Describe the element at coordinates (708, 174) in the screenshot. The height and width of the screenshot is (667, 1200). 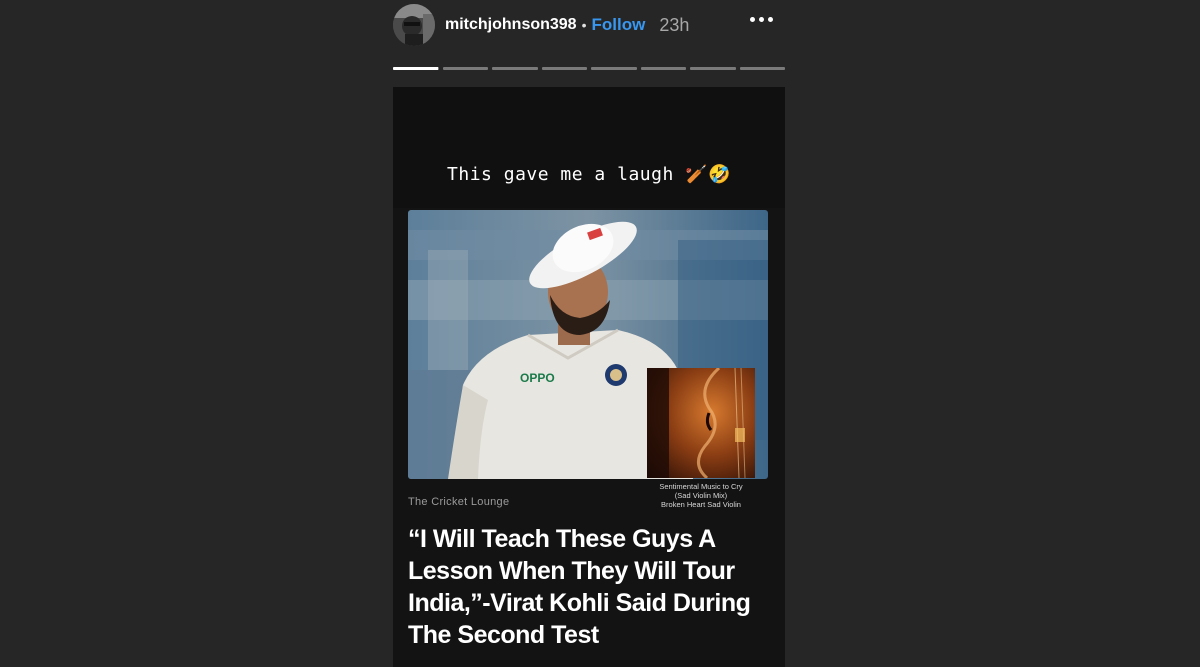
I see `caption-emojis: 🏏🤣` at that location.